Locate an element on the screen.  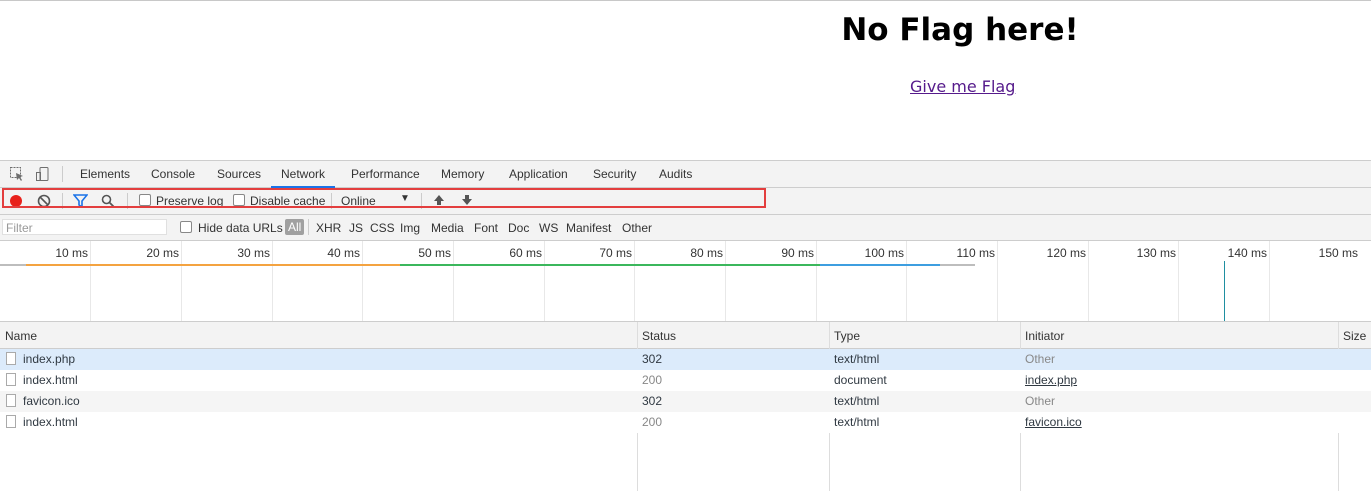
filter-type-css: CSS is located at coordinates (382, 228).